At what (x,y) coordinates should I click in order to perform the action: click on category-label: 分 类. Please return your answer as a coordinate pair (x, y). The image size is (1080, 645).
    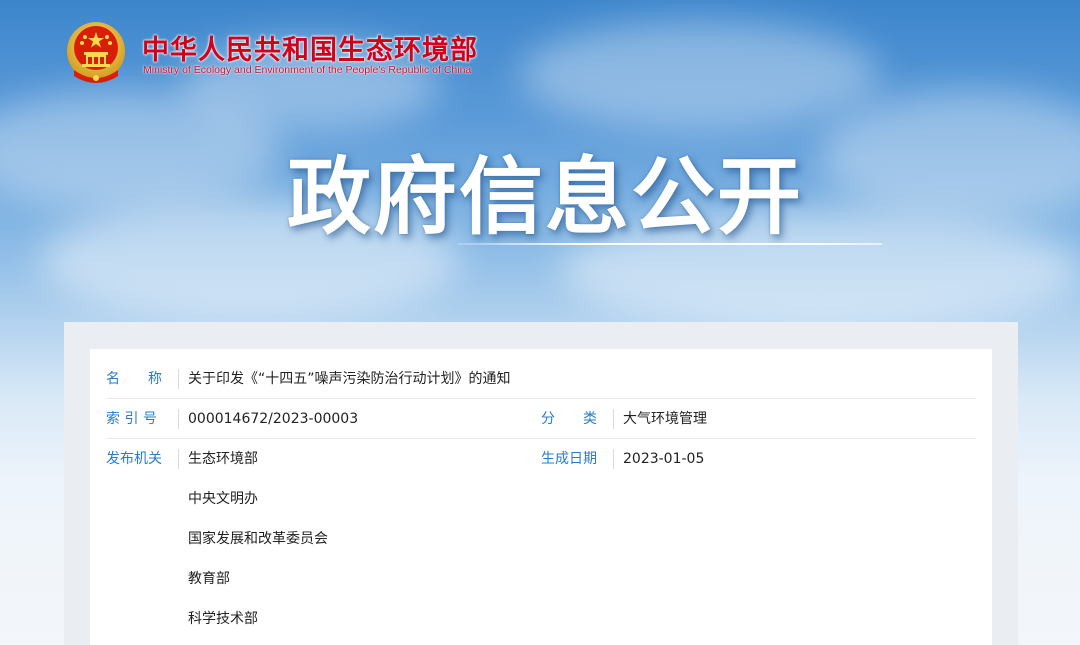
    Looking at the image, I should click on (569, 419).